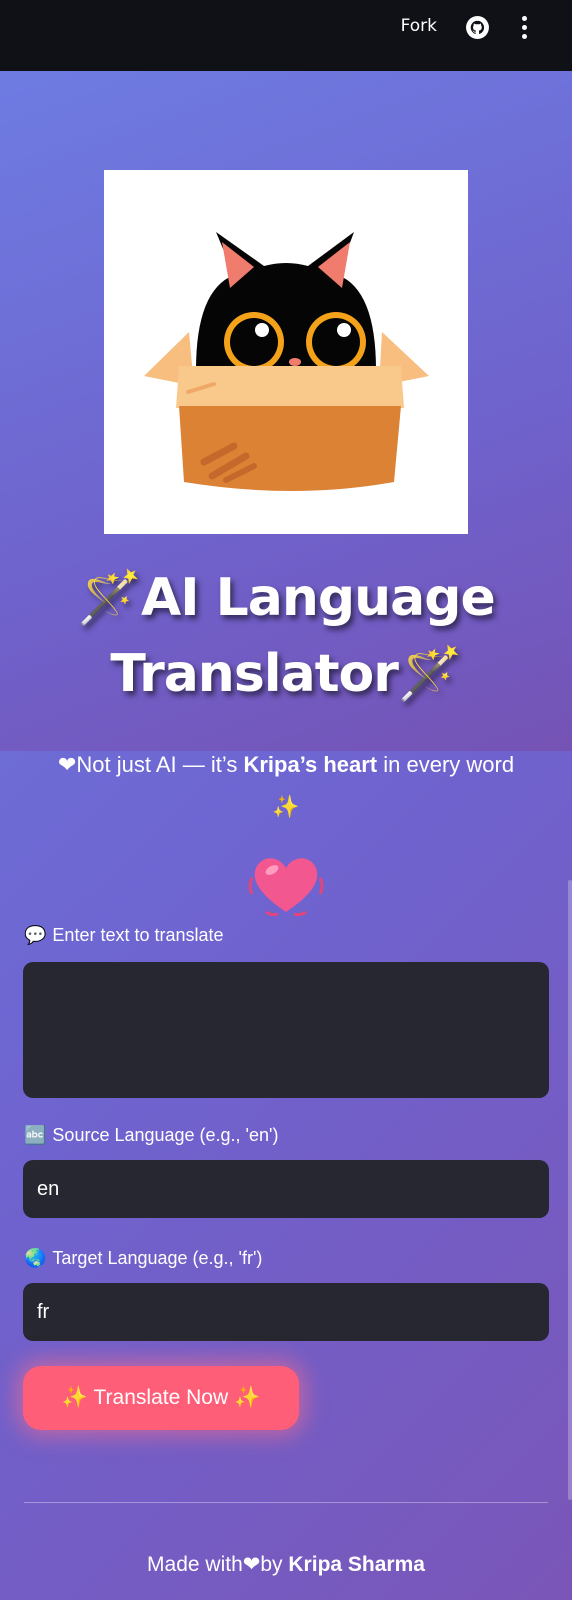  Describe the element at coordinates (160, 764) in the screenshot. I see `tagline-prefix: Not just AI — it’s` at that location.